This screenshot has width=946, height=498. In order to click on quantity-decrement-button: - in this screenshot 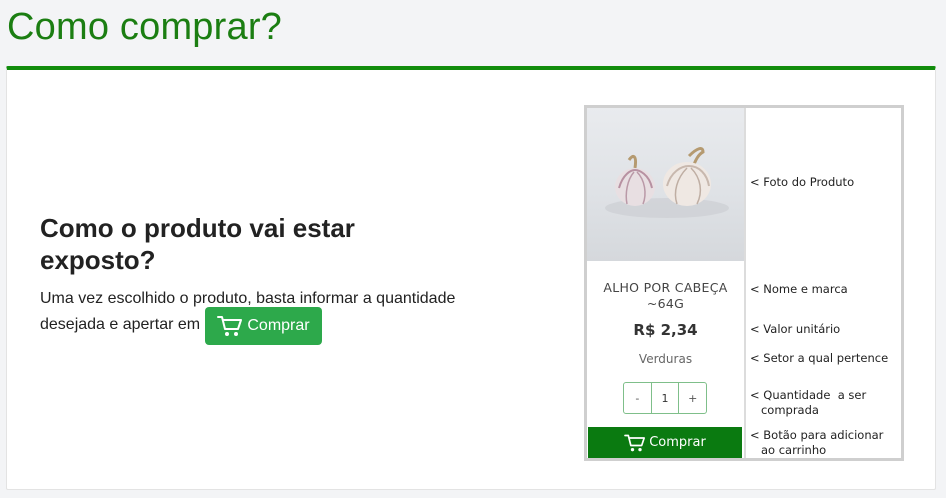, I will do `click(637, 398)`.